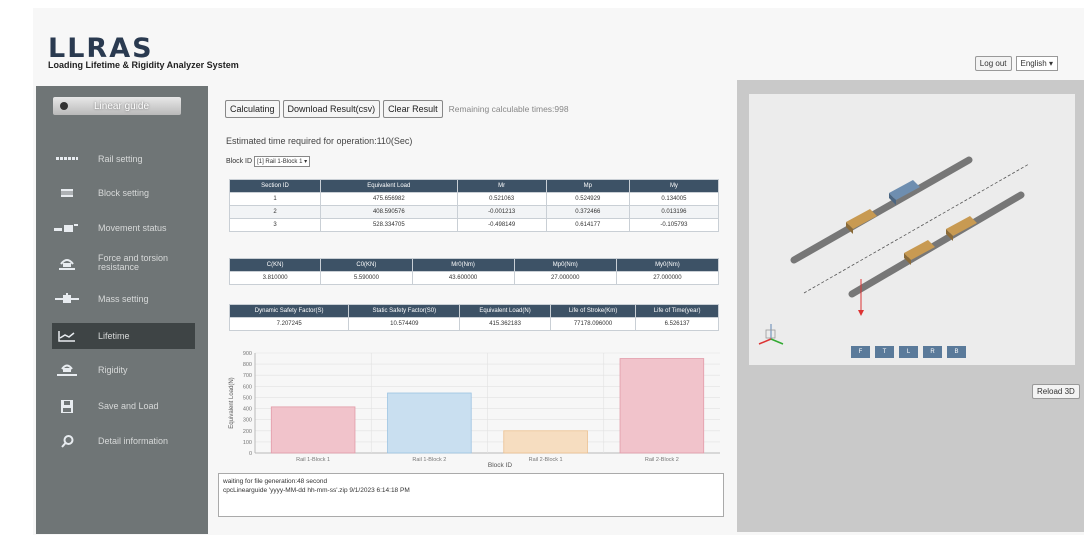 The height and width of the screenshot is (543, 1084). Describe the element at coordinates (64, 106) in the screenshot. I see `linear-guide-icon` at that location.